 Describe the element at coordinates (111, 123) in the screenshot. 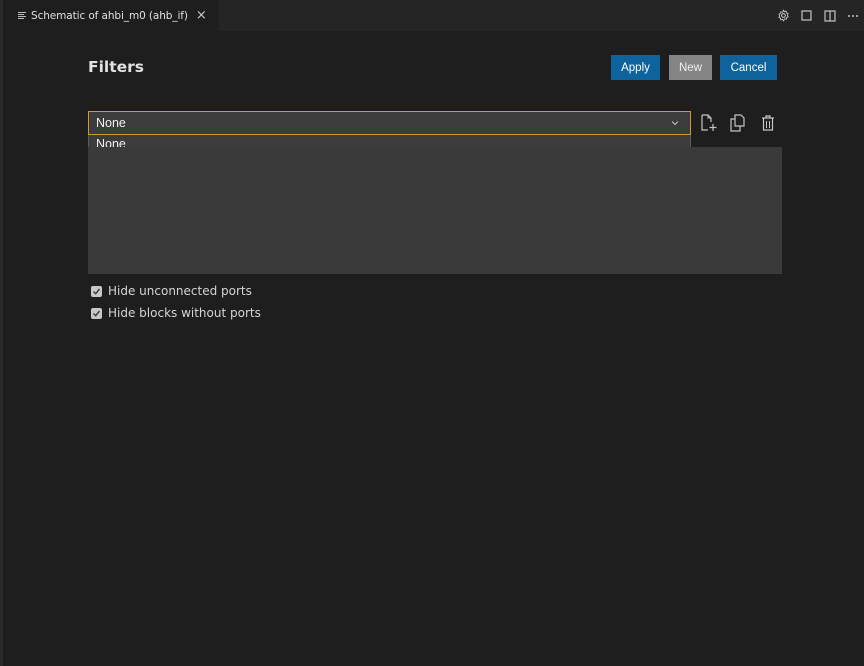

I see `filter-select-value: None` at that location.